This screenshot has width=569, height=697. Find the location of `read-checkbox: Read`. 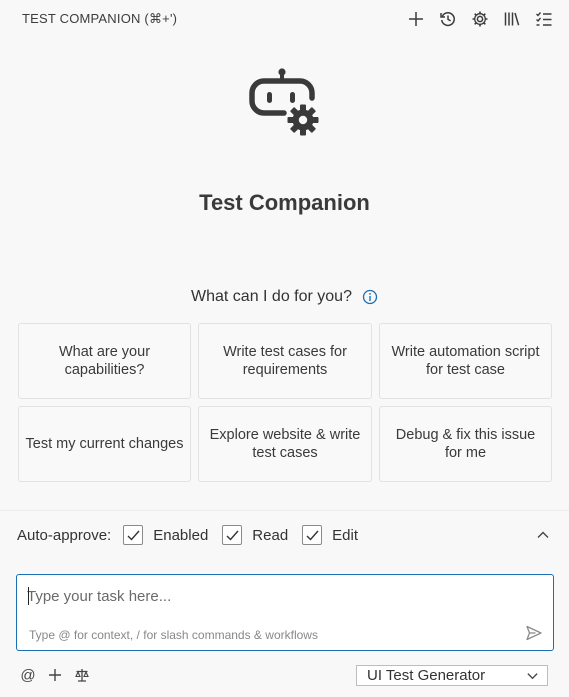

read-checkbox: Read is located at coordinates (255, 535).